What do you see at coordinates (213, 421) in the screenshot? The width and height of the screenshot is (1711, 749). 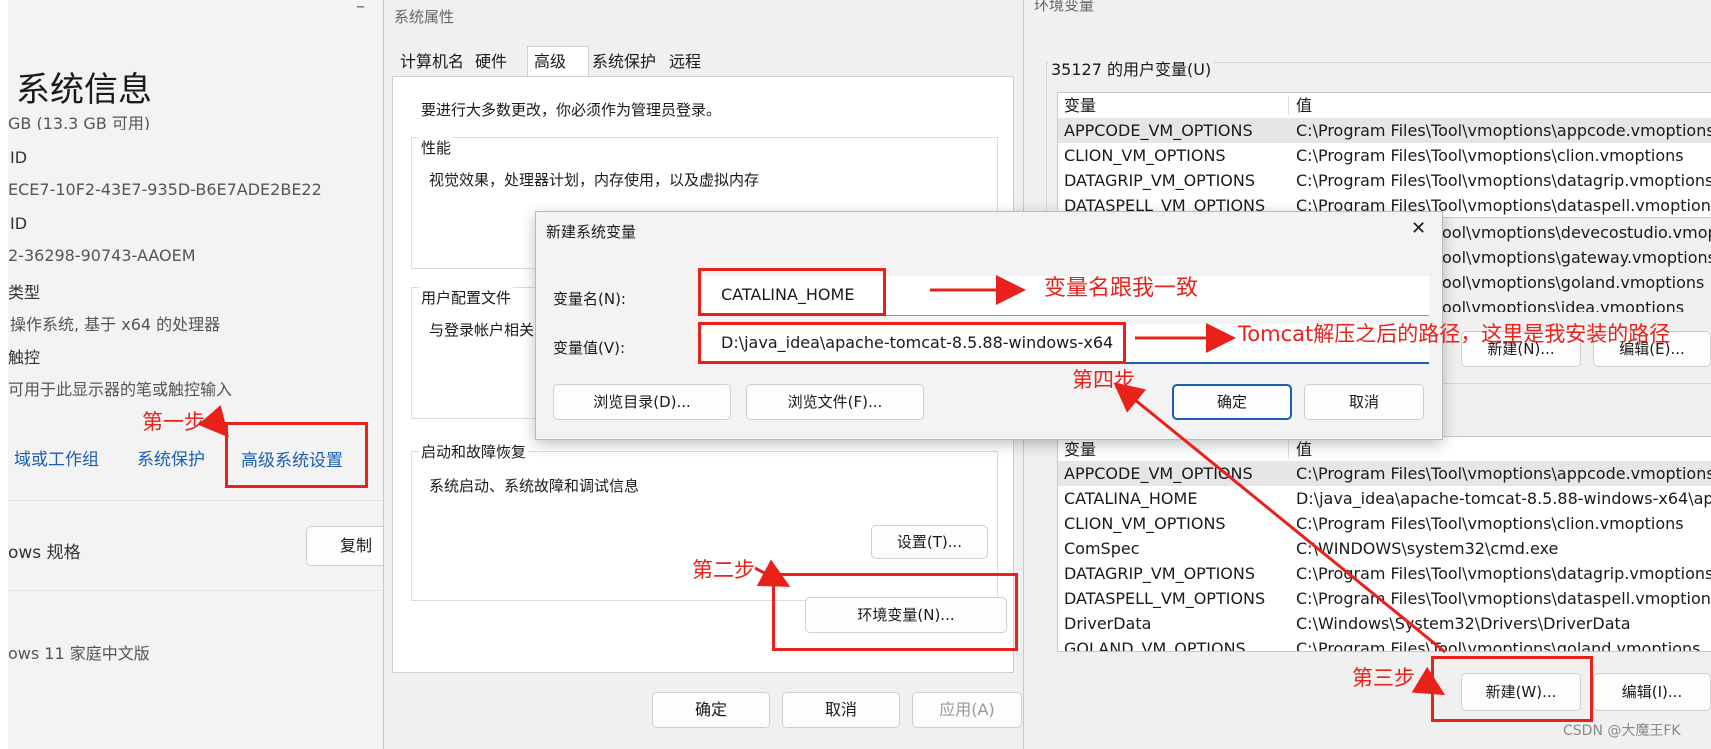 I see `arrow-step1` at bounding box center [213, 421].